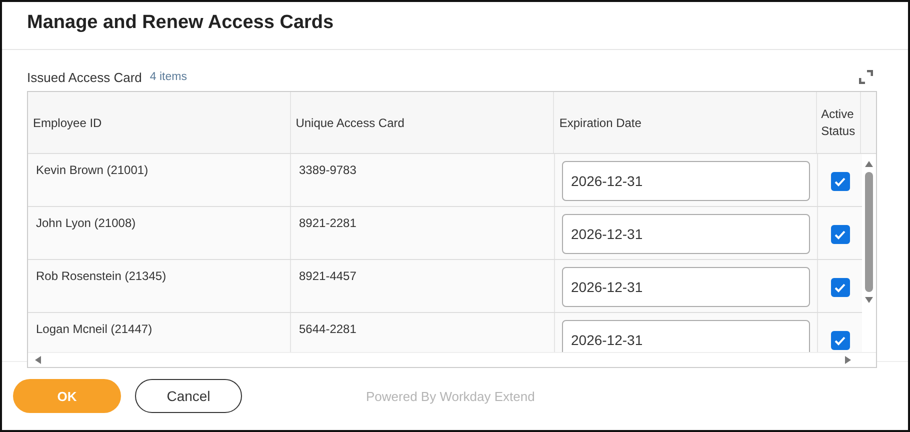 This screenshot has height=432, width=910. Describe the element at coordinates (101, 276) in the screenshot. I see `table-cell: Rob Rosenstein (21345)` at that location.